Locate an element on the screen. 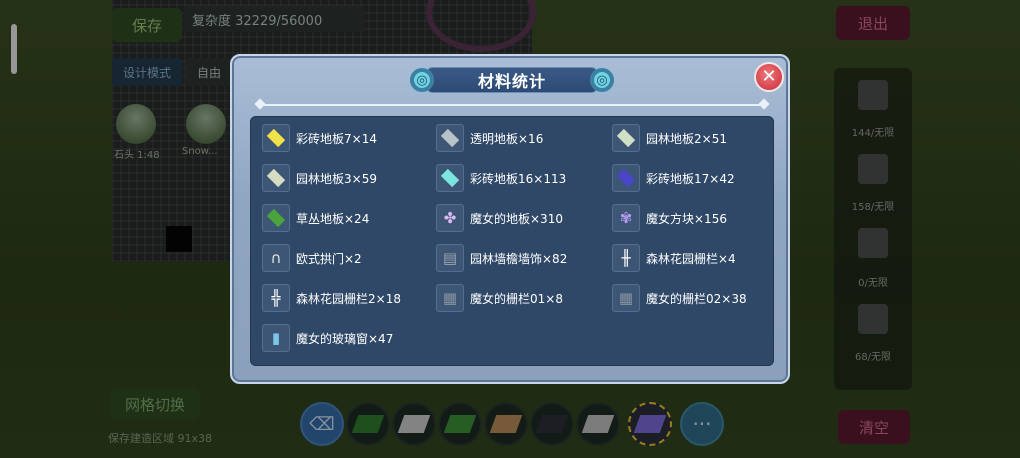 This screenshot has width=1020, height=458. blue-floor-icon is located at coordinates (626, 178).